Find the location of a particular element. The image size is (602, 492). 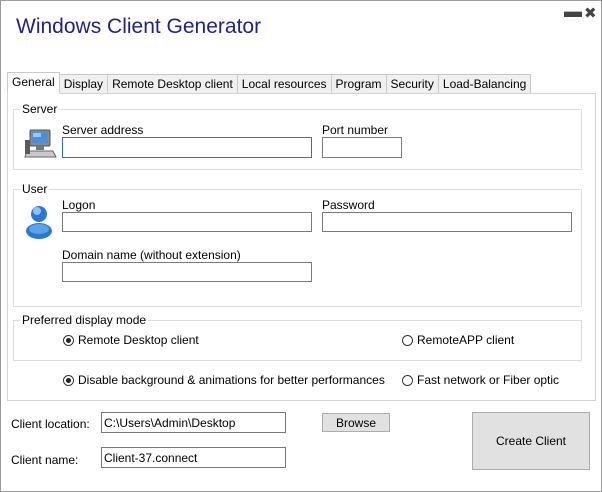

fast-network-radio: Fast network or Fiber optic is located at coordinates (480, 380).